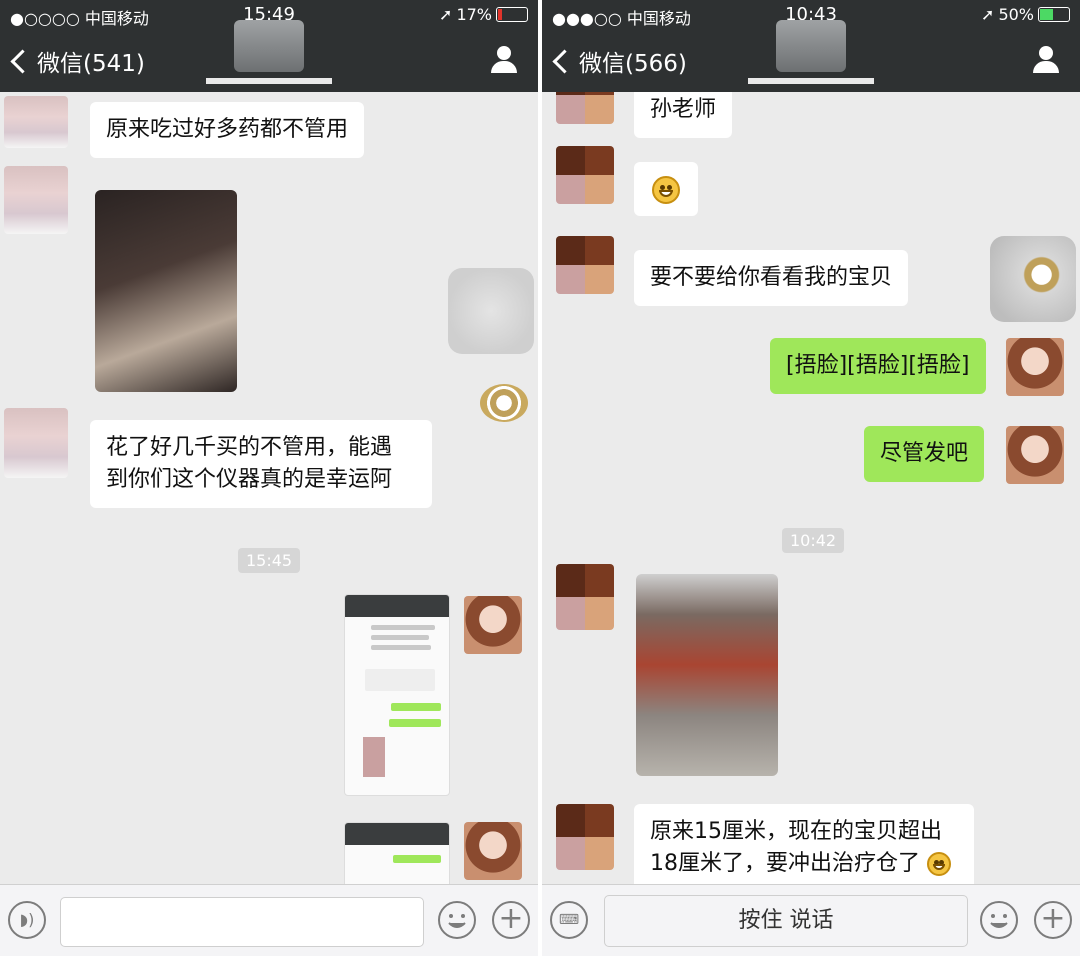 This screenshot has height=956, width=1080. I want to click on back-label: 微信(541), so click(91, 64).